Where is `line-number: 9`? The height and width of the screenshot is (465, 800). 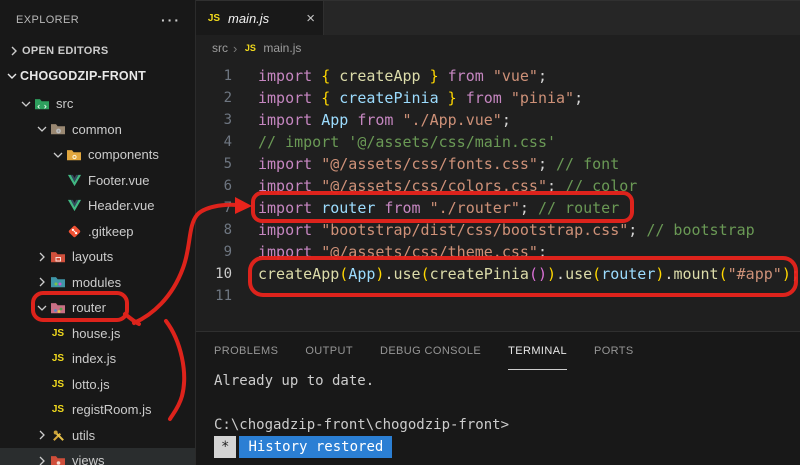 line-number: 9 is located at coordinates (227, 252).